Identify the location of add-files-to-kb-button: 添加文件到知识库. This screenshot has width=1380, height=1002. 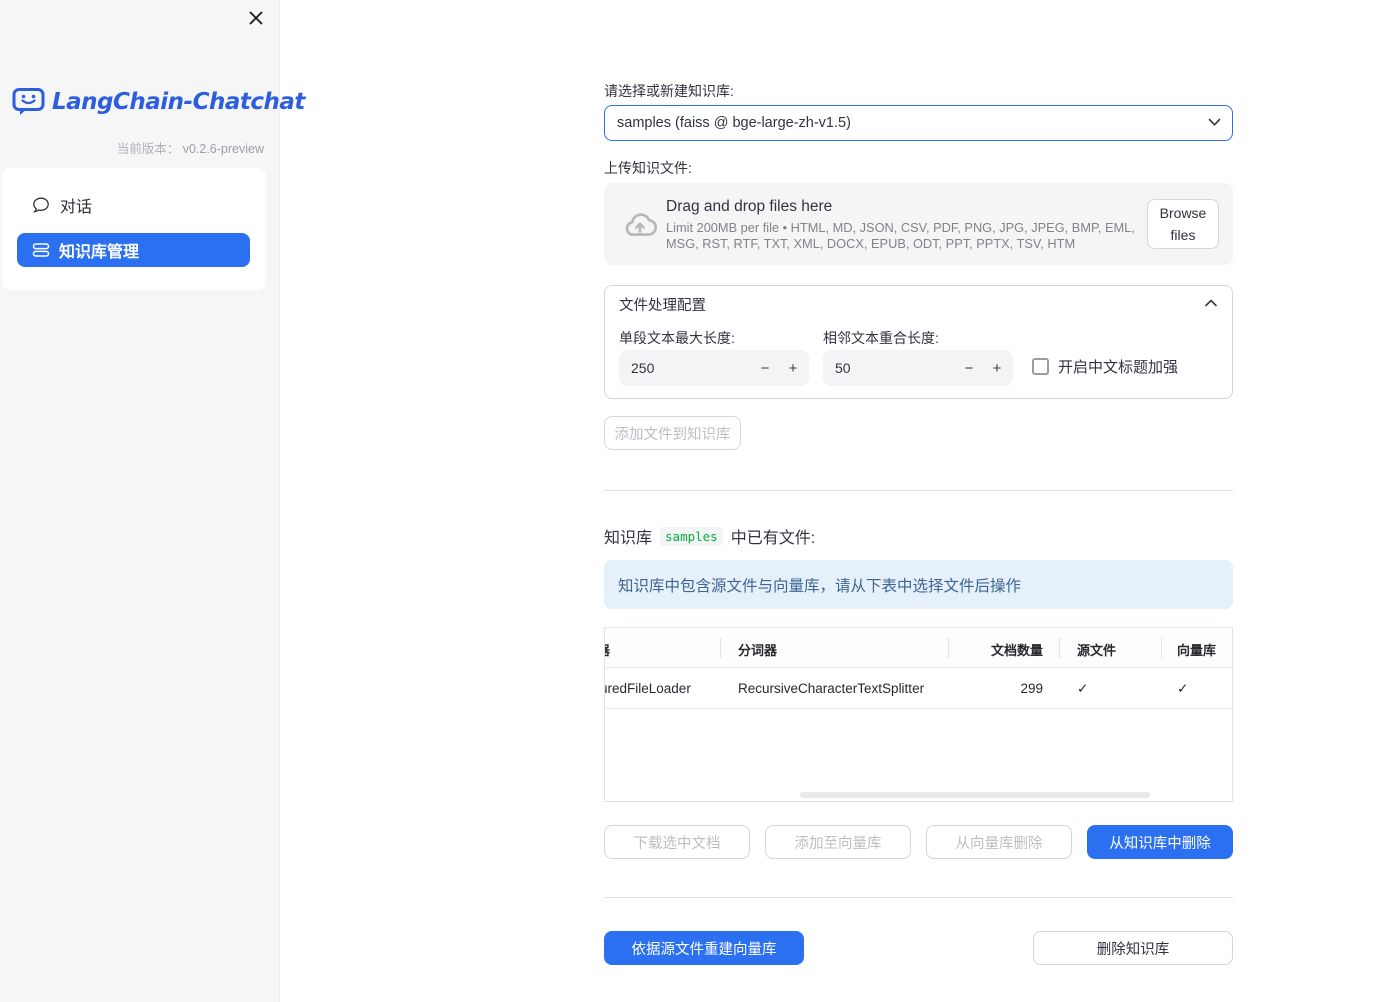
(672, 433).